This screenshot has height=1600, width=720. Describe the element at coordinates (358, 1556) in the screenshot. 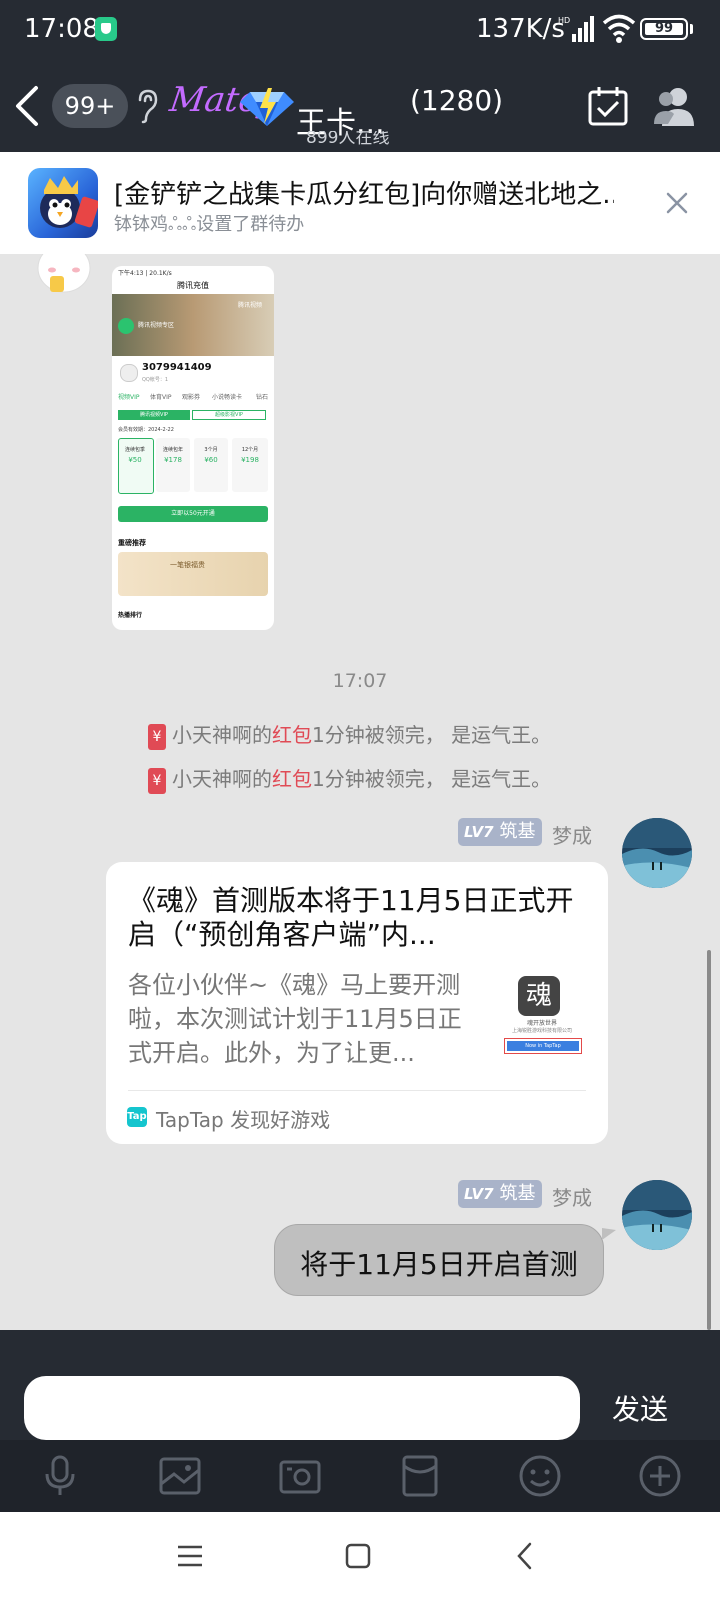

I see `home-icon` at that location.